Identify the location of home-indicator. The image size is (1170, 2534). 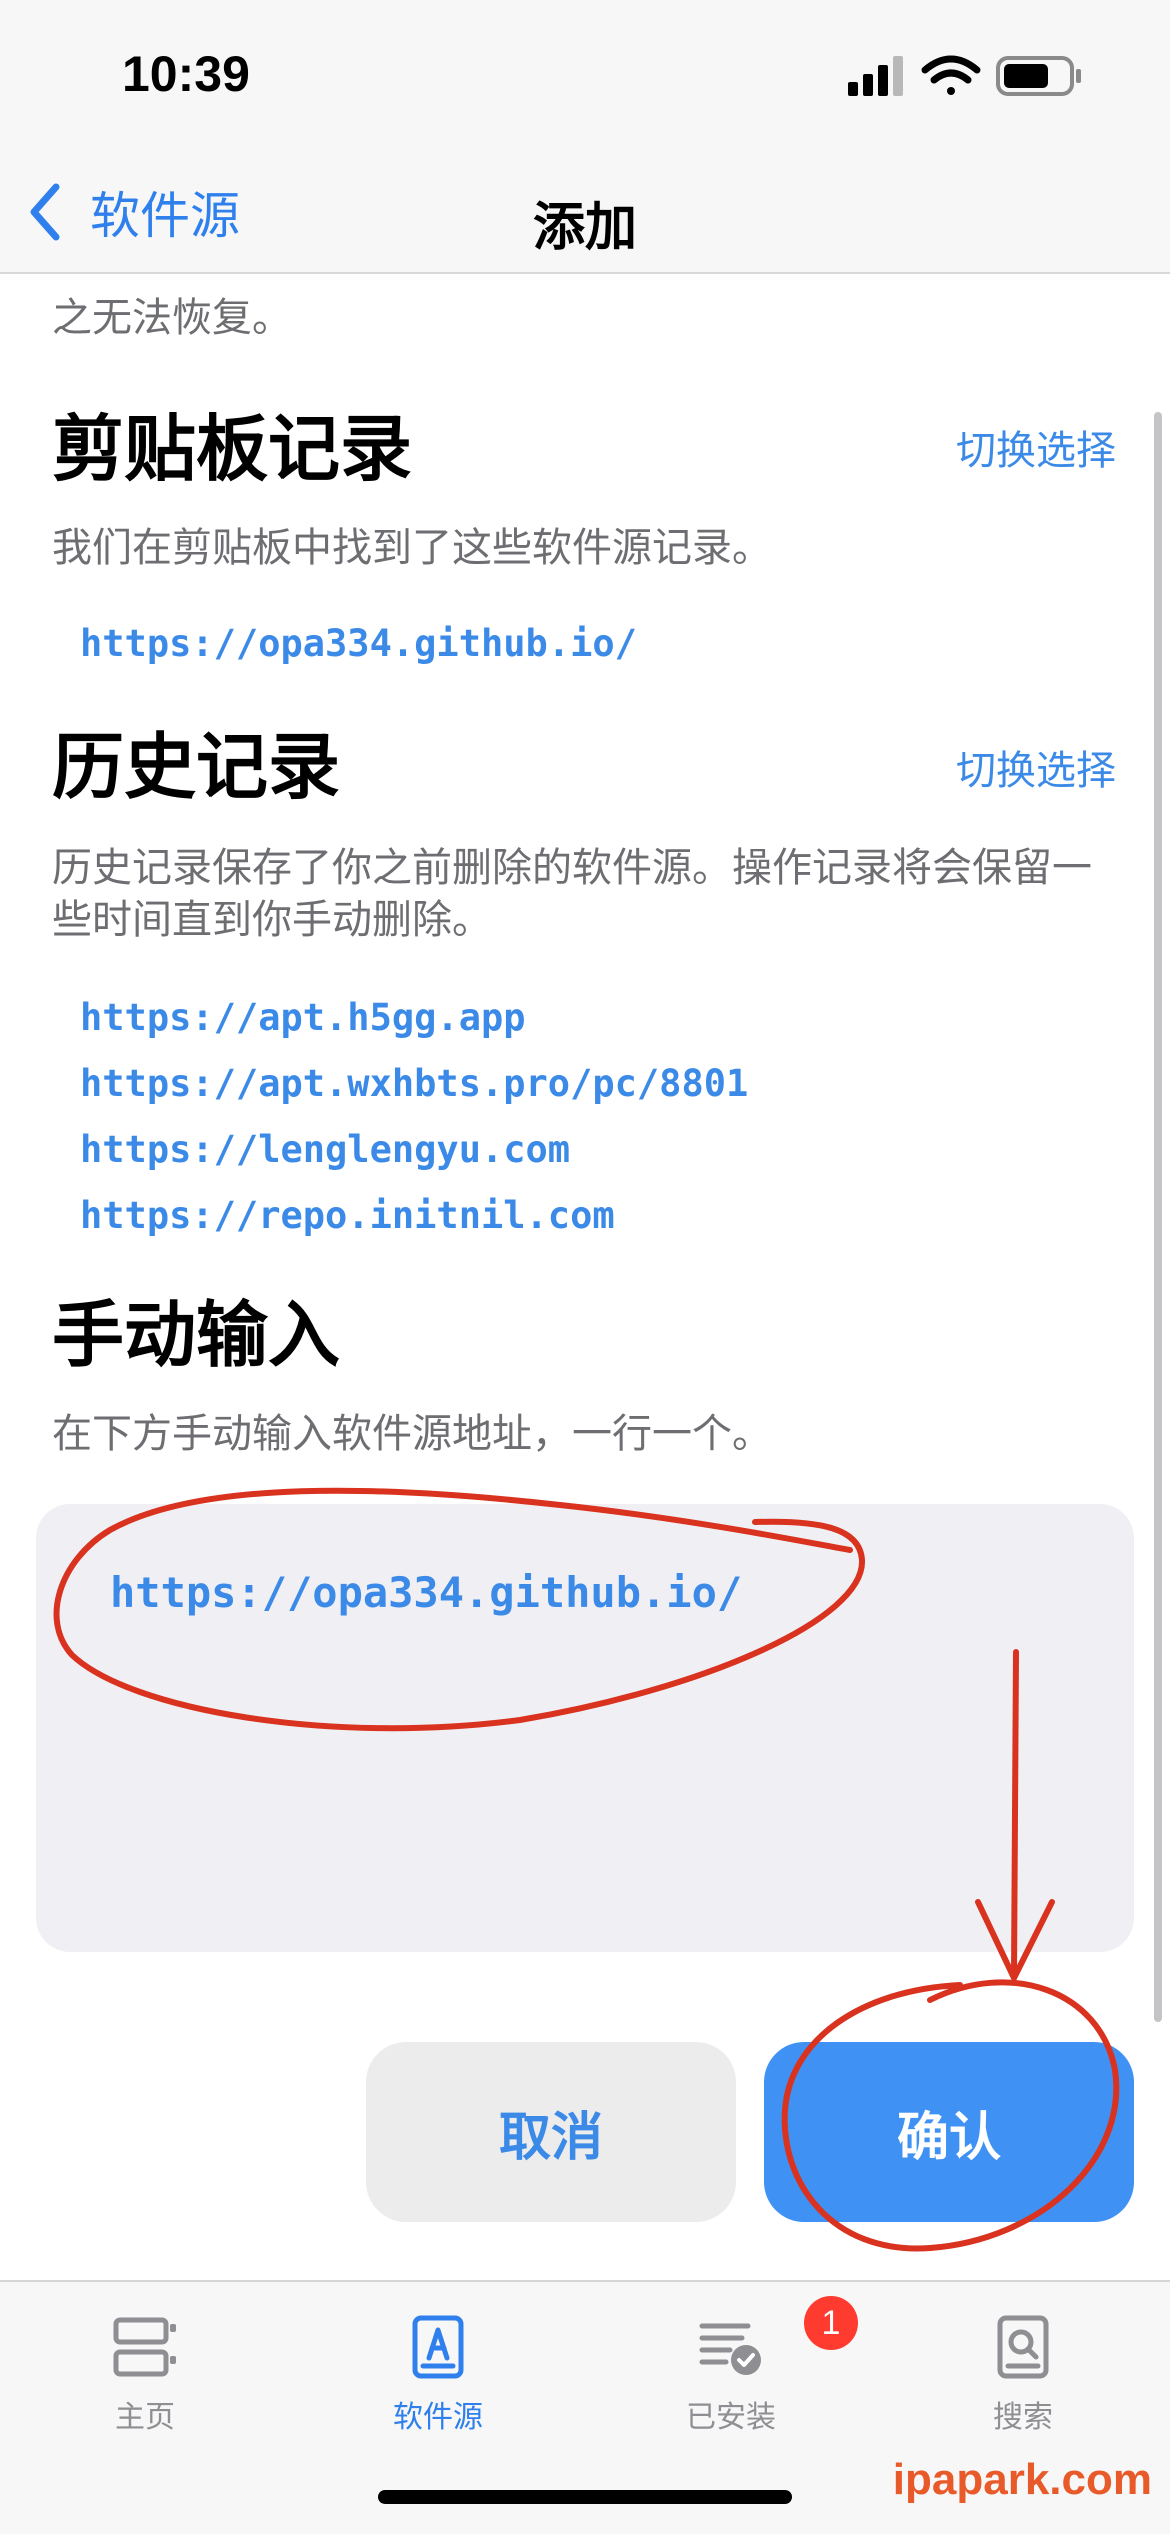
(585, 2497).